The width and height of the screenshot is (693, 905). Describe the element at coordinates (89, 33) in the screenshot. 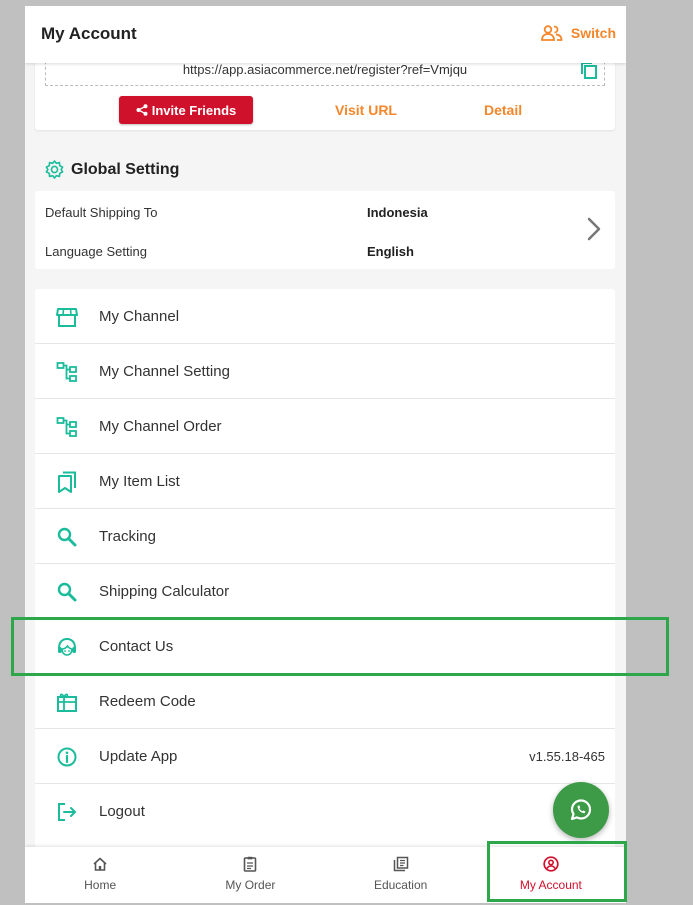

I see `page-title: My Account` at that location.